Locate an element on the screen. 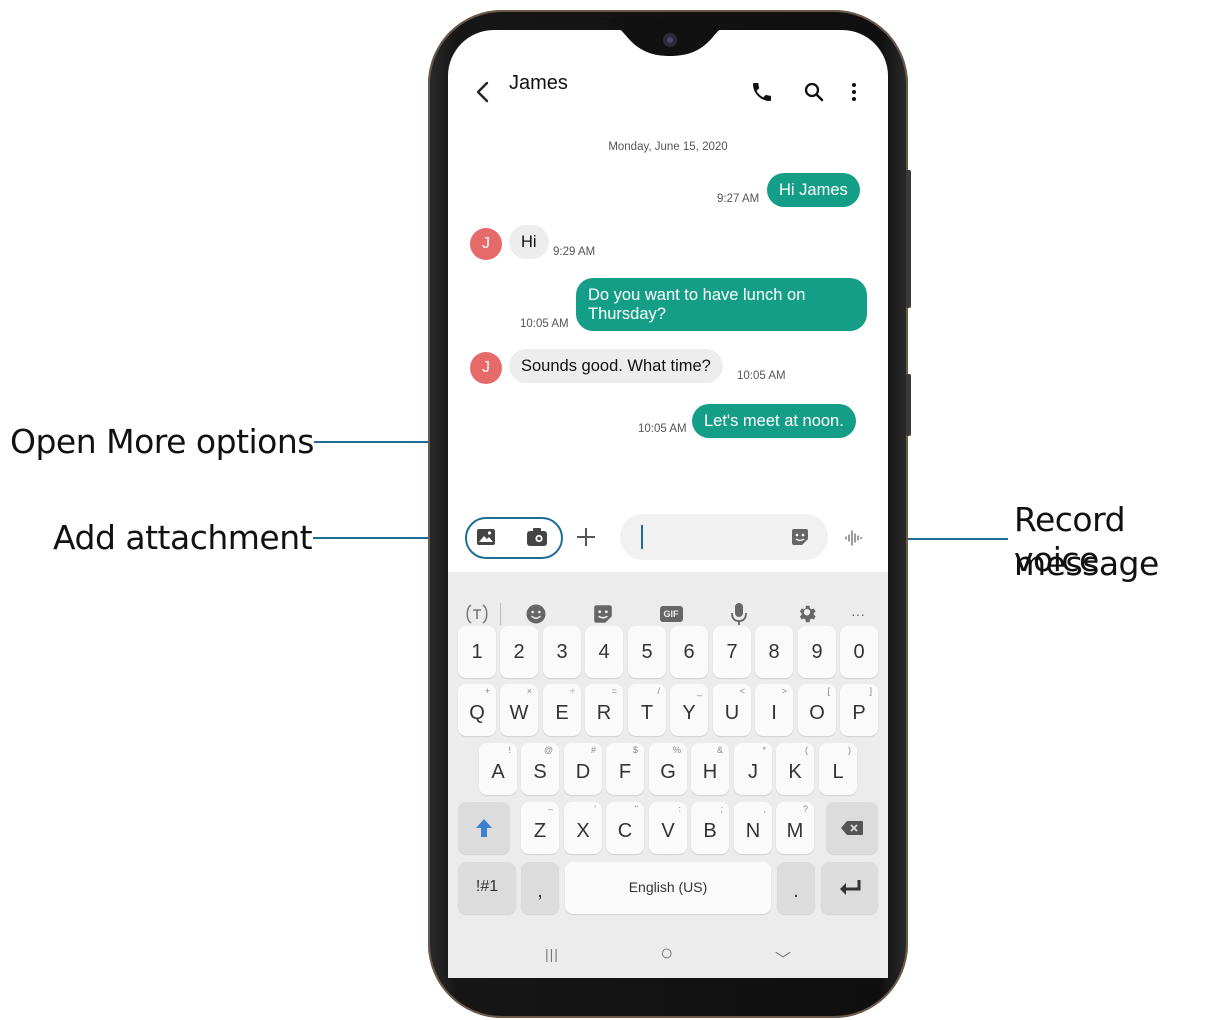 This screenshot has width=1217, height=1020. key-o: [O is located at coordinates (817, 710).